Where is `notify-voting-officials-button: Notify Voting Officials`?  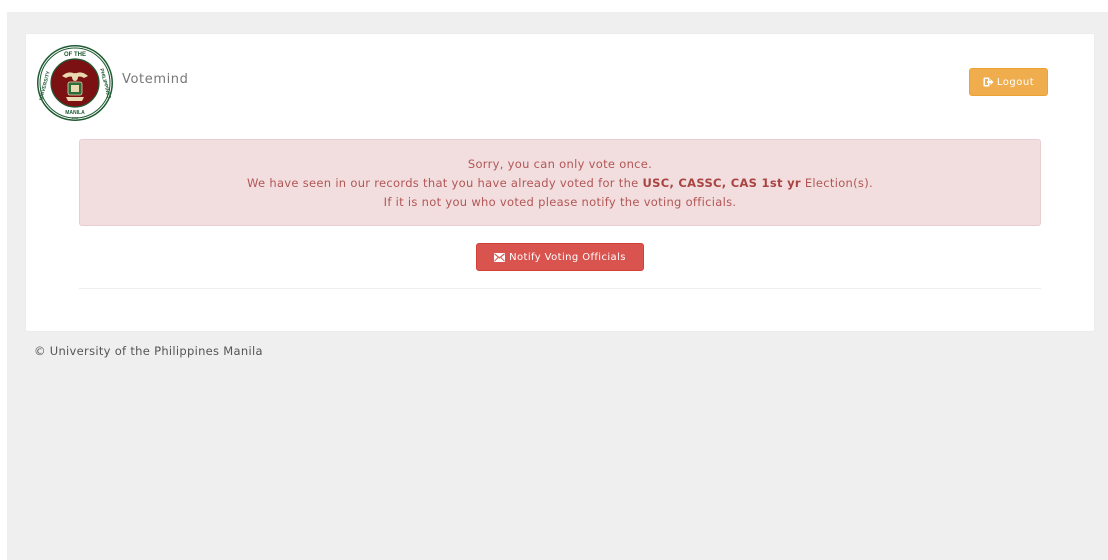 notify-voting-officials-button: Notify Voting Officials is located at coordinates (560, 257).